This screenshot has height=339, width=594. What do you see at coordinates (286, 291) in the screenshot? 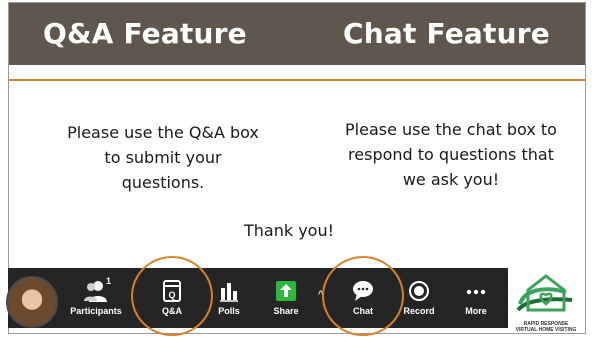
I see `share-icon` at bounding box center [286, 291].